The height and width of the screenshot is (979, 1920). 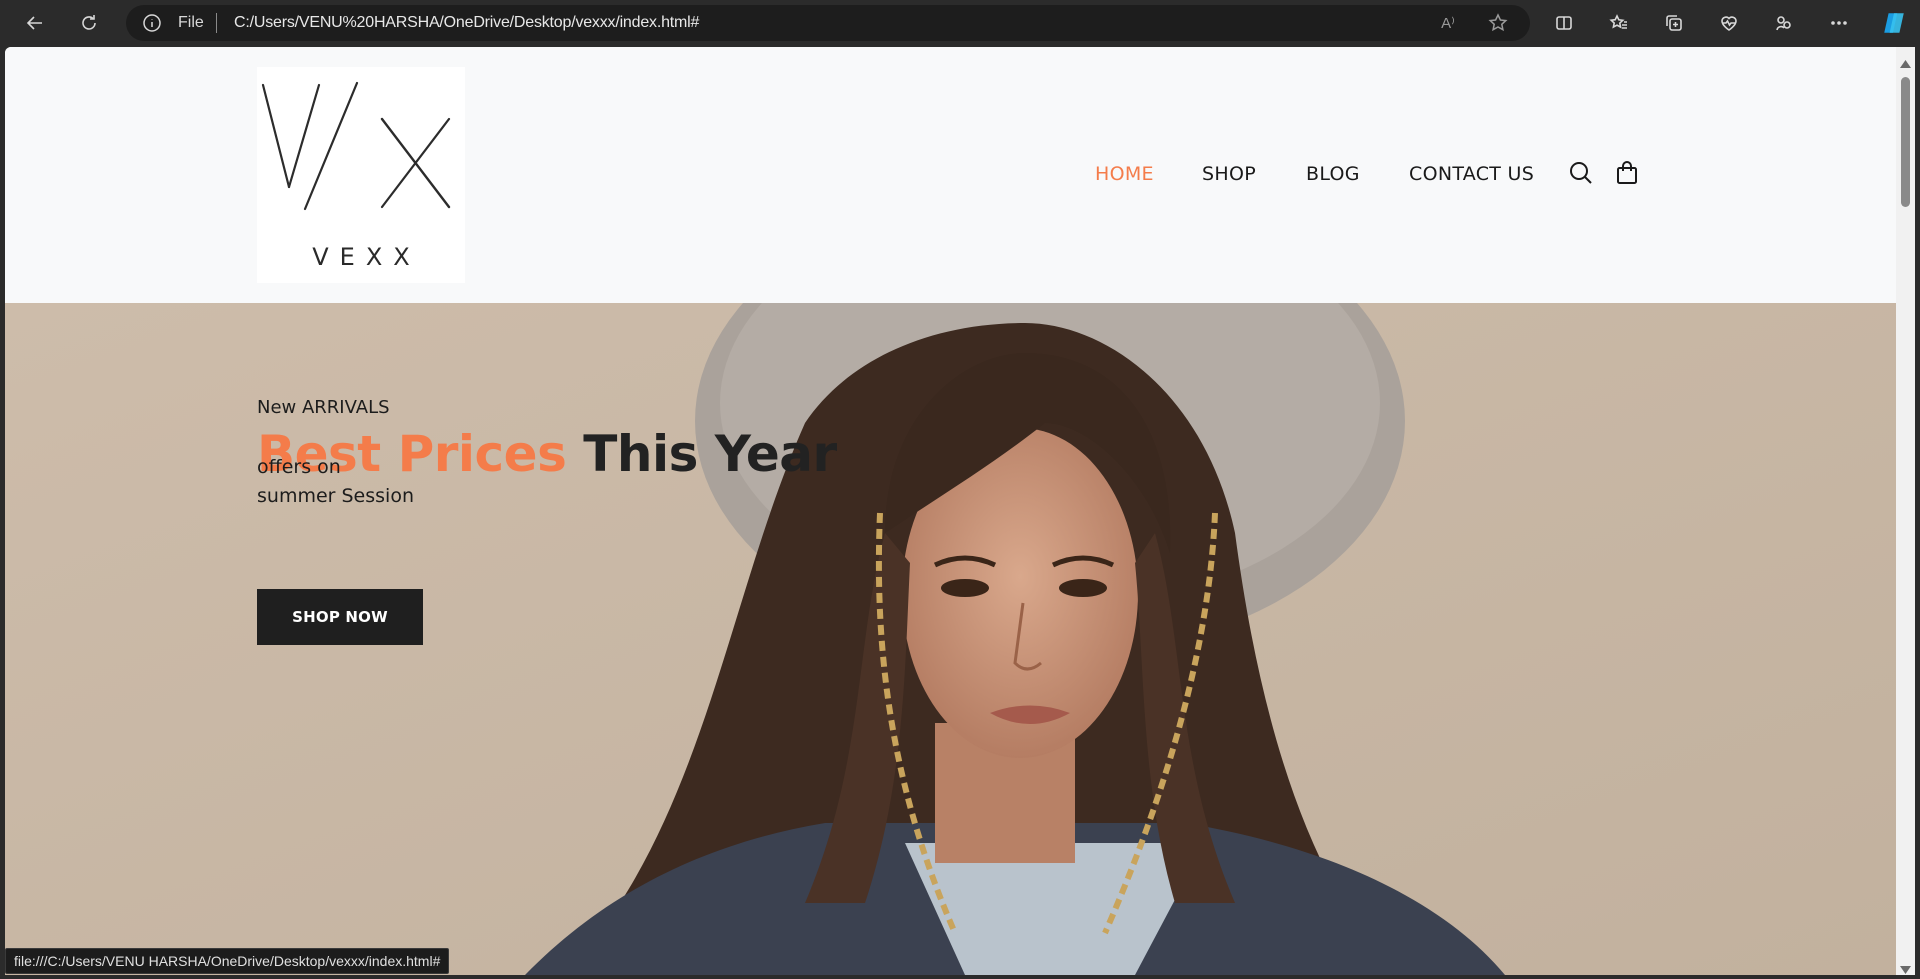 What do you see at coordinates (1498, 23) in the screenshot?
I see `favorite-star-icon` at bounding box center [1498, 23].